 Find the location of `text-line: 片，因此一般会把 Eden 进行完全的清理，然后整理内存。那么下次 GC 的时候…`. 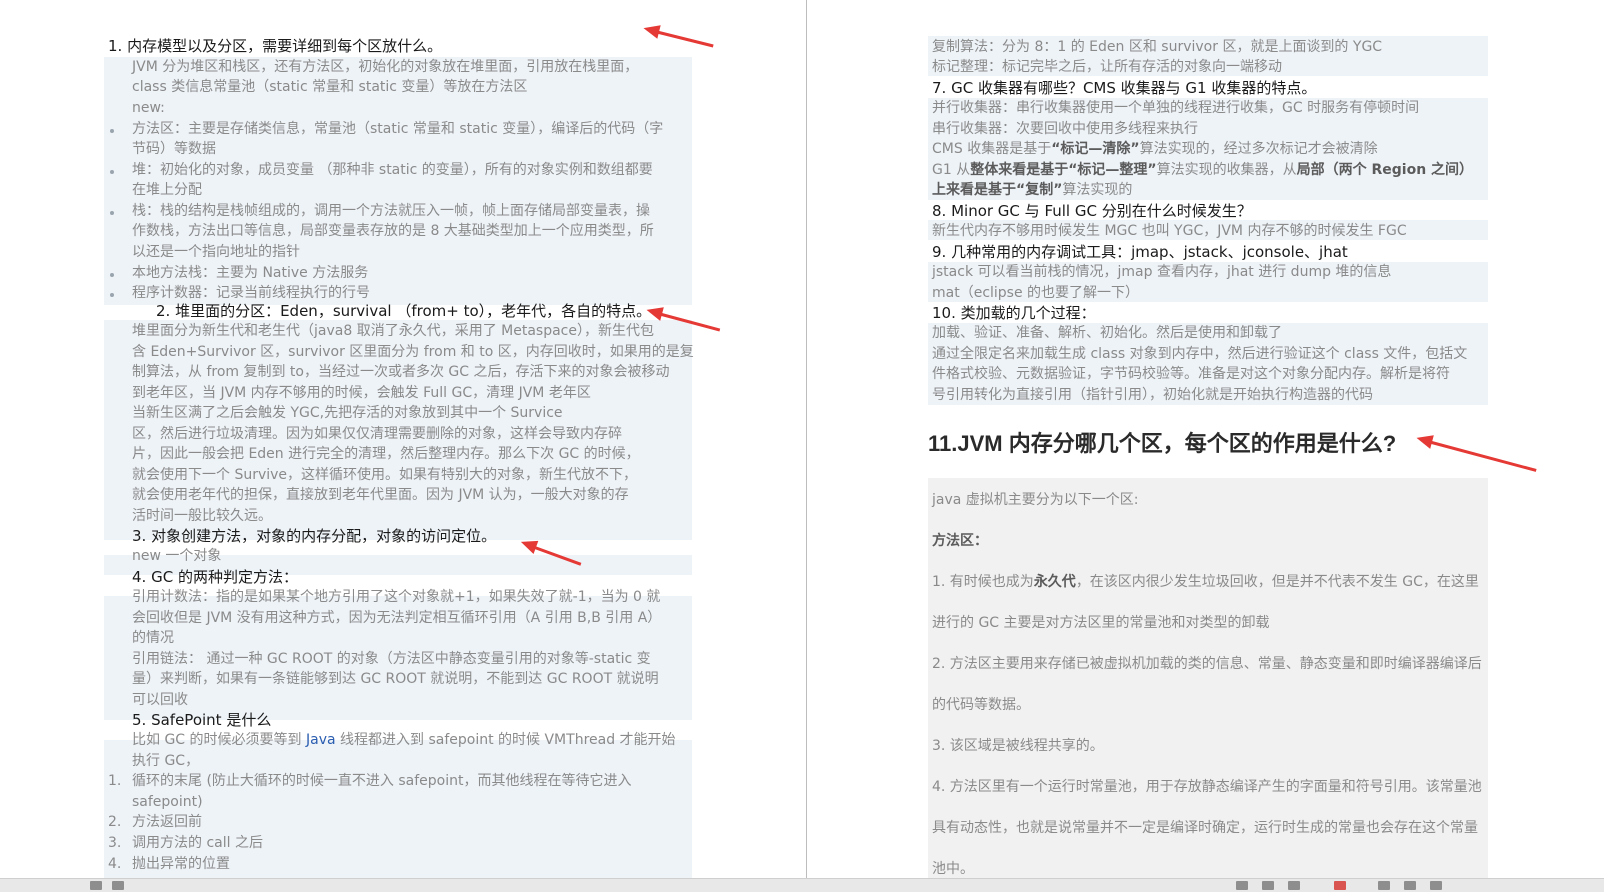

text-line: 片，因此一般会把 Eden 进行完全的清理，然后整理内存。那么下次 GC 的时候… is located at coordinates (386, 454).